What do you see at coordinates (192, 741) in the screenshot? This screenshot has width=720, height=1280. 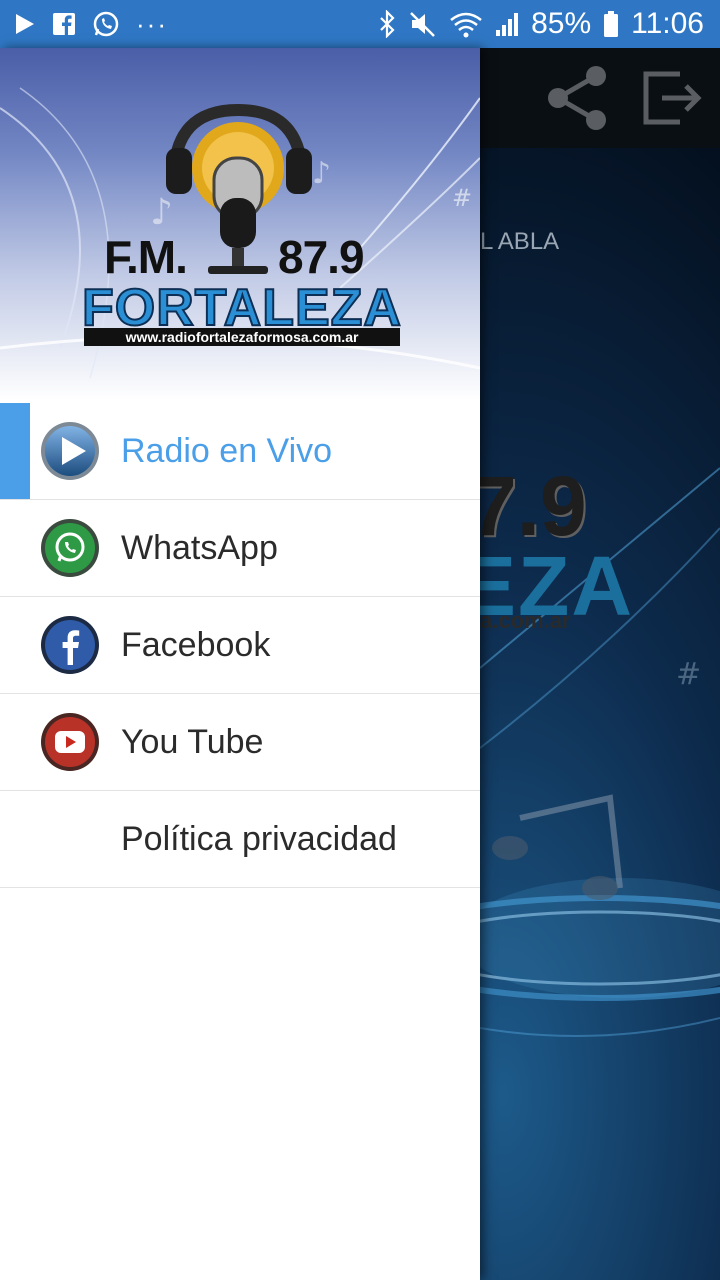 I see `menu-item-label: You Tube` at bounding box center [192, 741].